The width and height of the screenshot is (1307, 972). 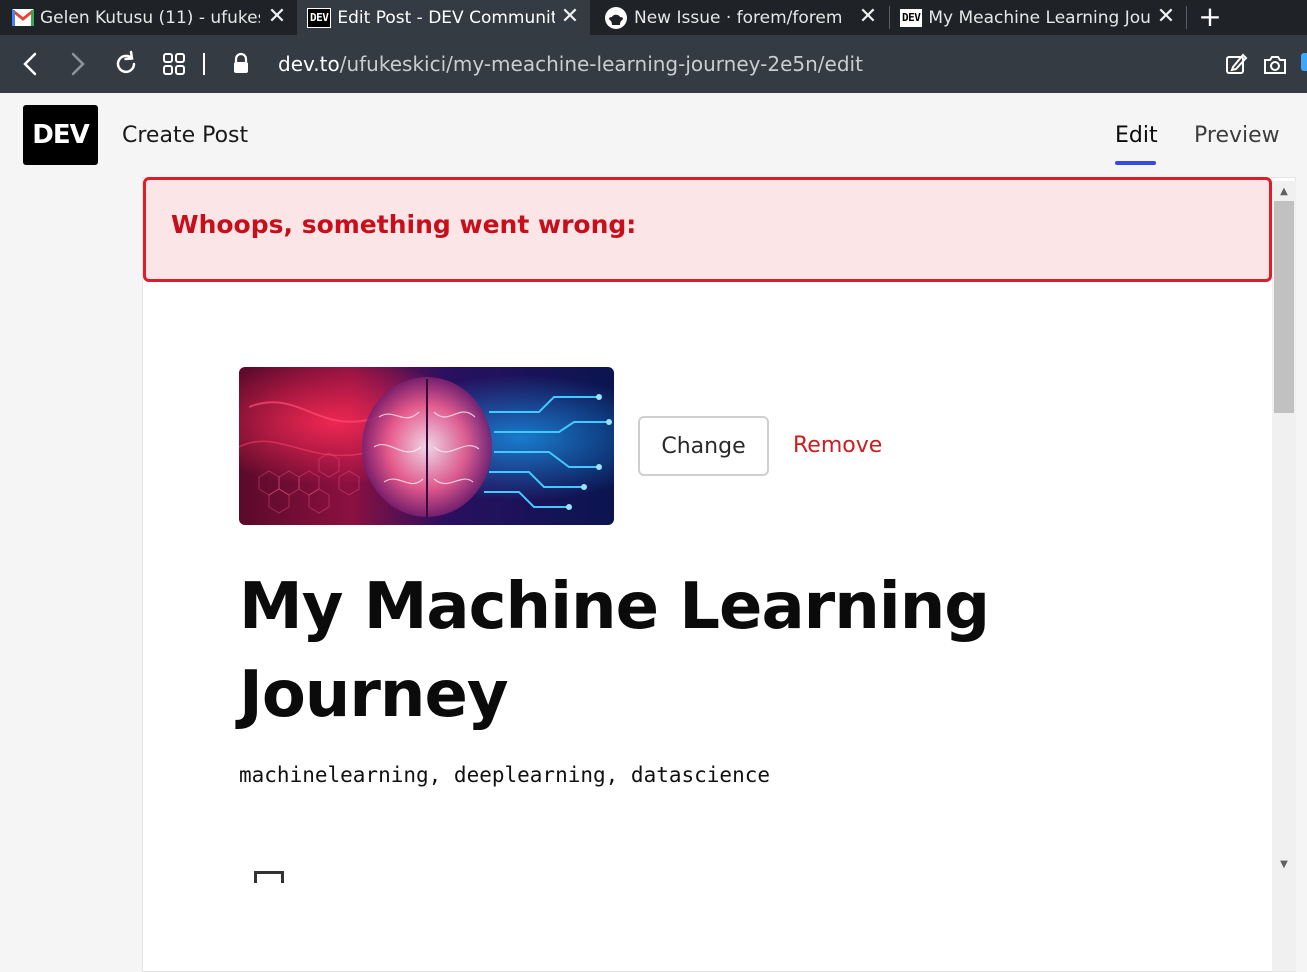 What do you see at coordinates (31, 64) in the screenshot?
I see `back-icon` at bounding box center [31, 64].